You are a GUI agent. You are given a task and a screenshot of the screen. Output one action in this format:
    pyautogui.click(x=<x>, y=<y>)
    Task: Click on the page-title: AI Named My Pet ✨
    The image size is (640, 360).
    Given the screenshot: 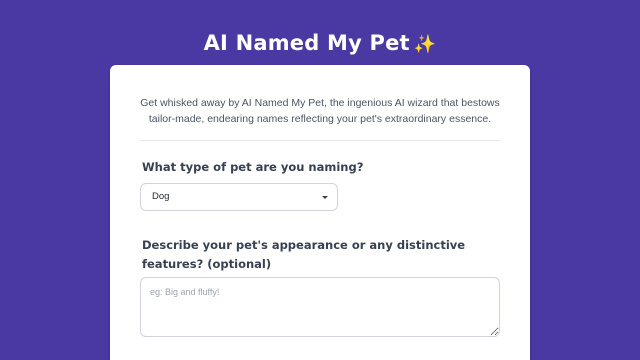 What is the action you would take?
    pyautogui.click(x=320, y=44)
    